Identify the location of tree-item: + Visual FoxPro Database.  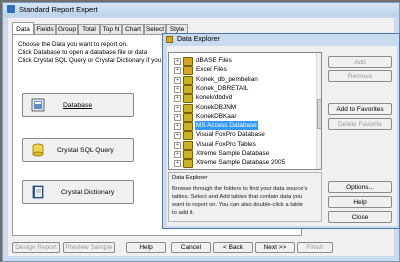
(242, 135).